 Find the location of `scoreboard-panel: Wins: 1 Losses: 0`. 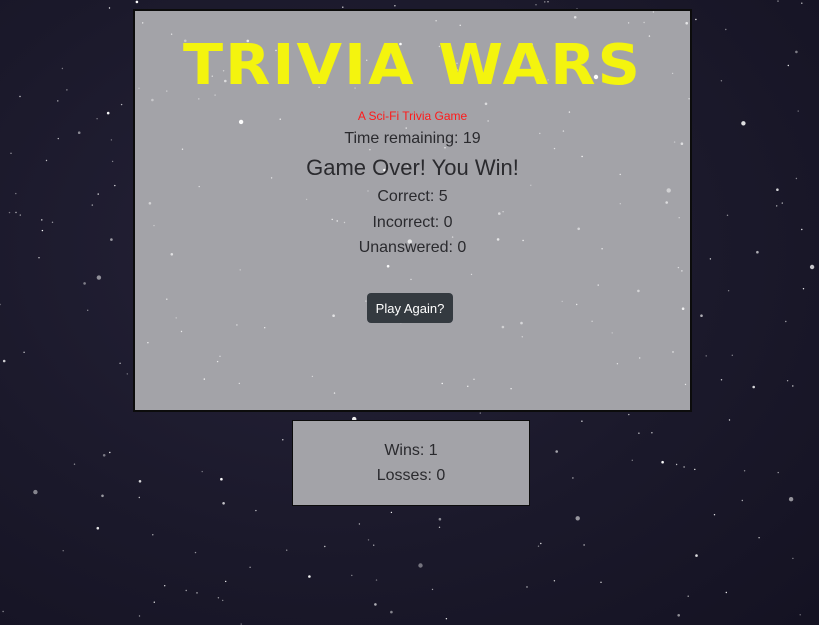

scoreboard-panel: Wins: 1 Losses: 0 is located at coordinates (411, 463).